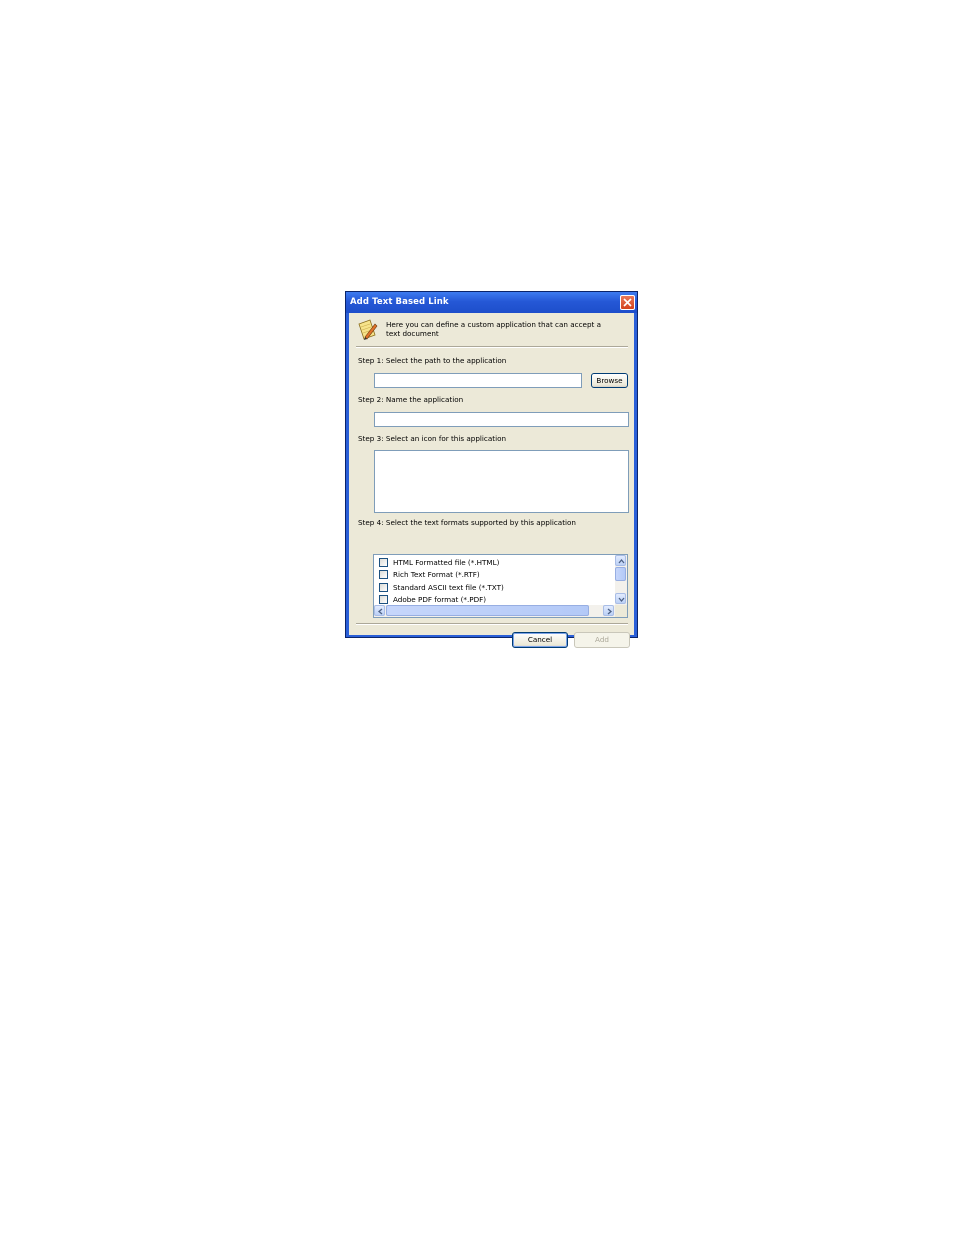 The image size is (954, 1235). I want to click on format-label: Standard ASCII text file (*.TXT), so click(448, 587).